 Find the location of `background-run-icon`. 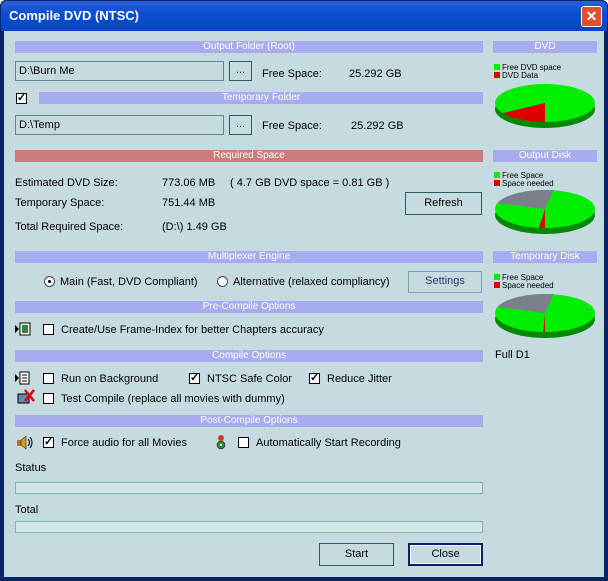

background-run-icon is located at coordinates (23, 378).